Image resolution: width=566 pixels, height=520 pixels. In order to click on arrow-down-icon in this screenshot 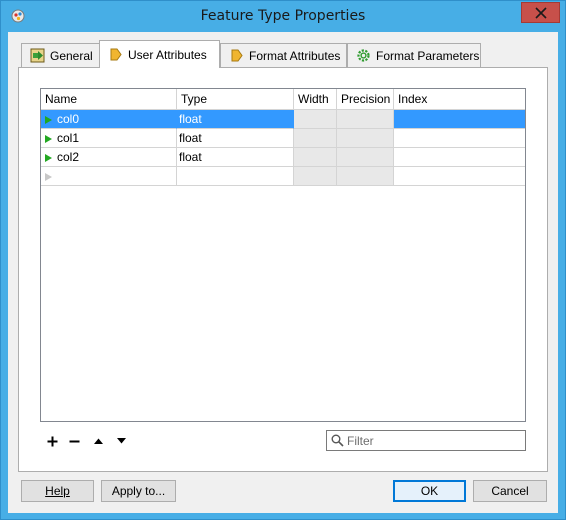, I will do `click(121, 441)`.